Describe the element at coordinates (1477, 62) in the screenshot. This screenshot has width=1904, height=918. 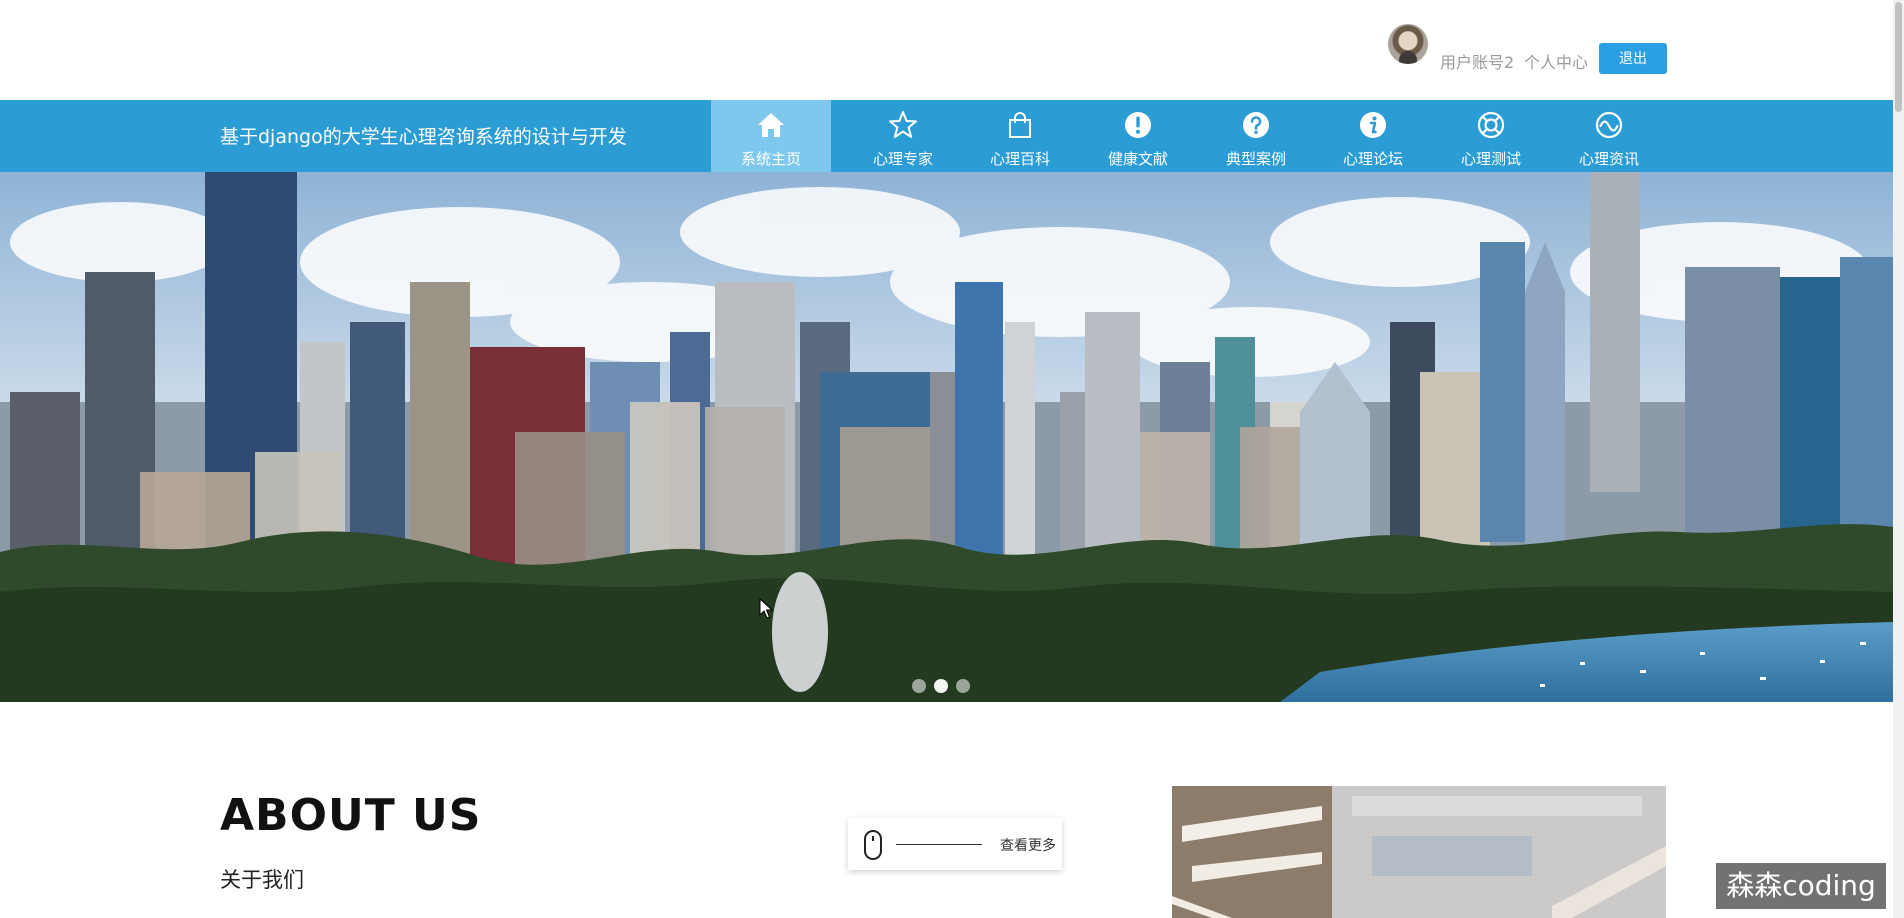
I see `username-label: 用户账号2` at that location.